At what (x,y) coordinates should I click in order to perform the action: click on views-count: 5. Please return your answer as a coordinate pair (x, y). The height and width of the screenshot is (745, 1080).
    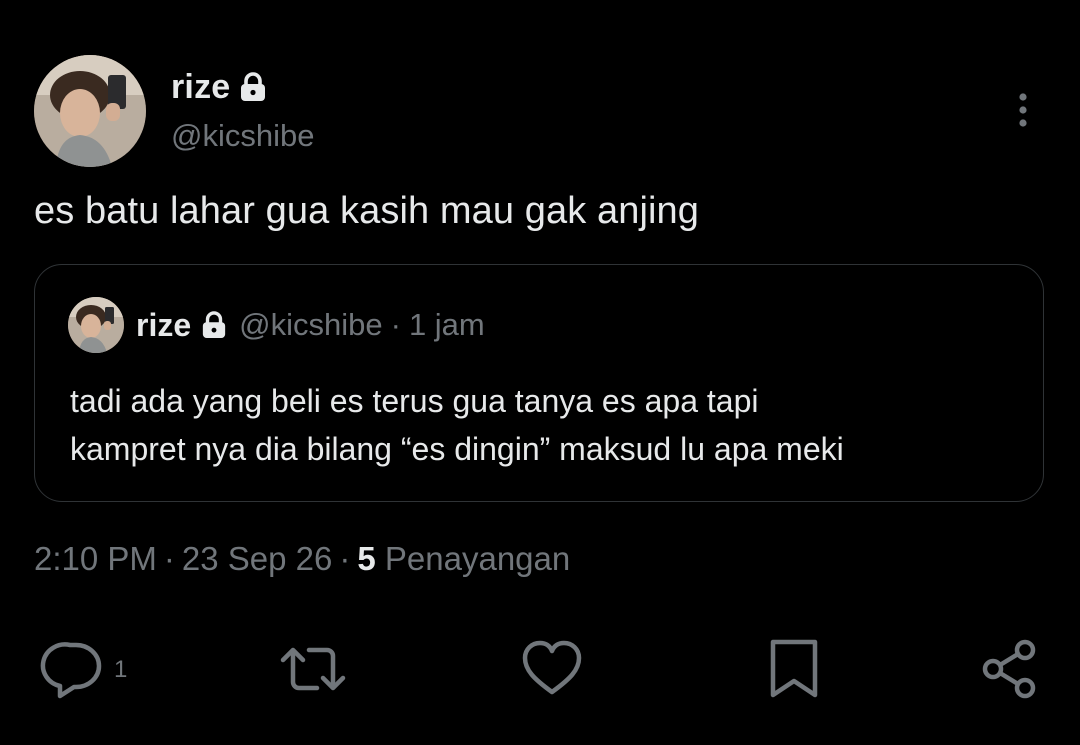
    Looking at the image, I should click on (366, 558).